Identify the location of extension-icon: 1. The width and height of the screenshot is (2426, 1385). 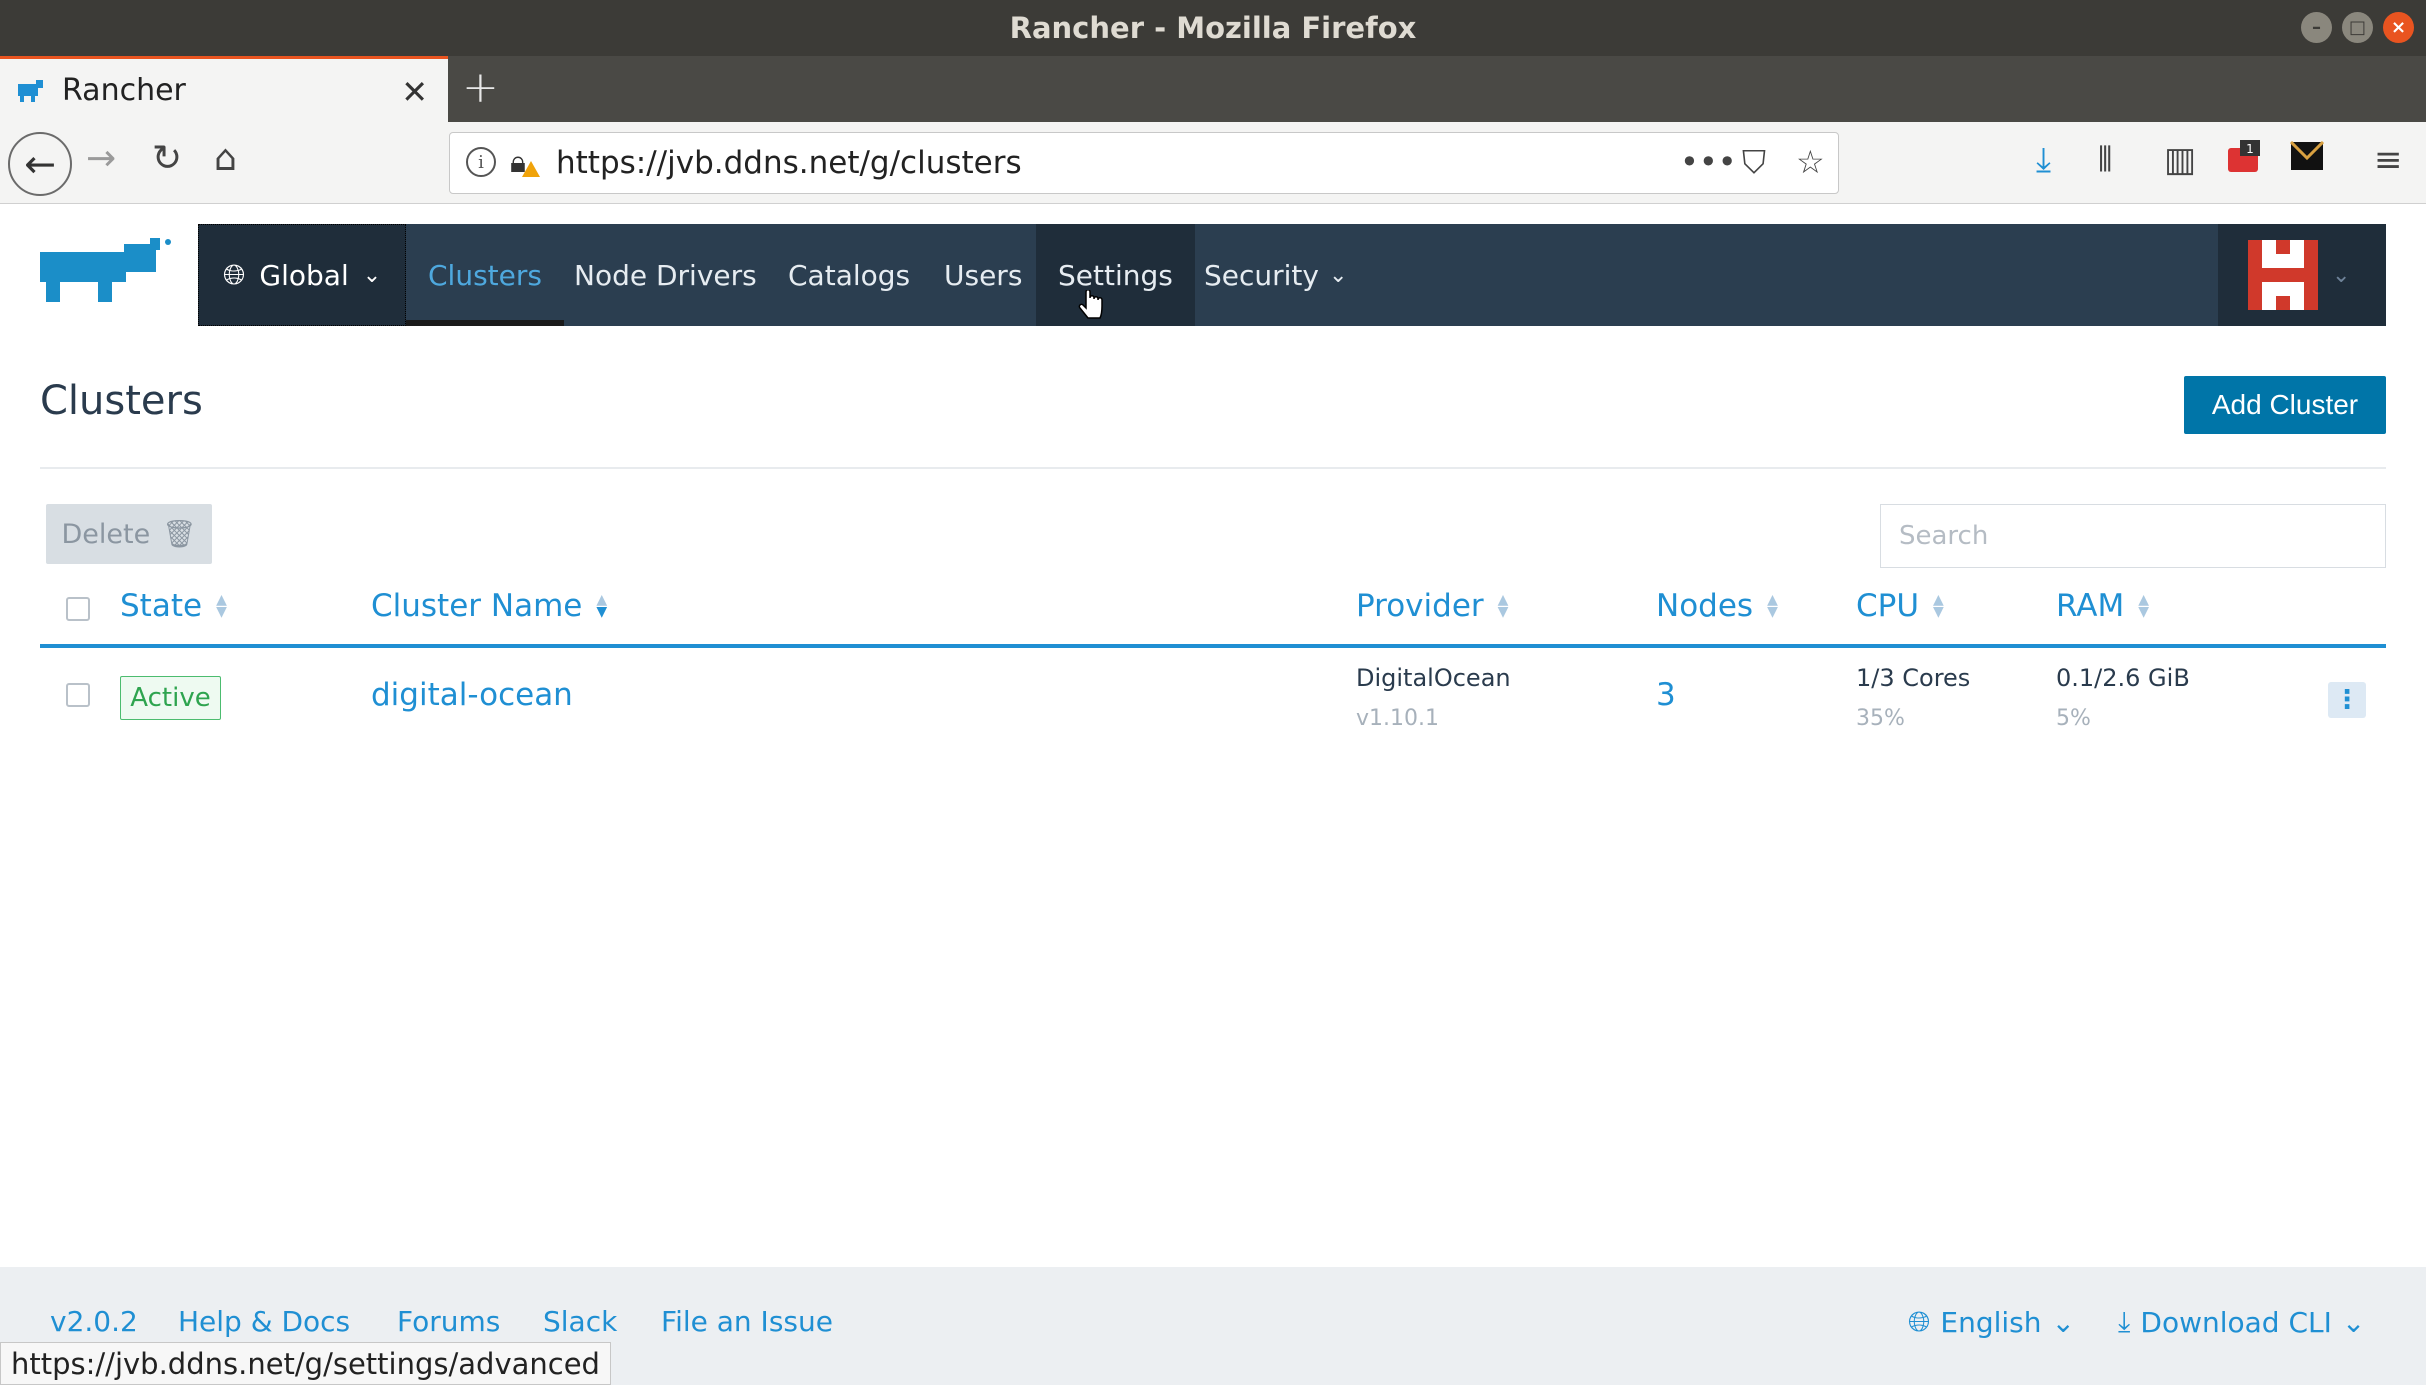
(2244, 161).